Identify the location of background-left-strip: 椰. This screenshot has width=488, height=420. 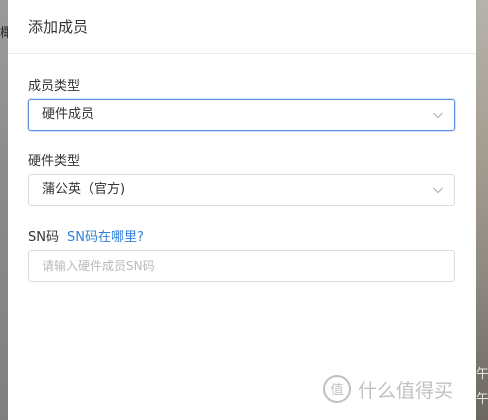
(6, 210).